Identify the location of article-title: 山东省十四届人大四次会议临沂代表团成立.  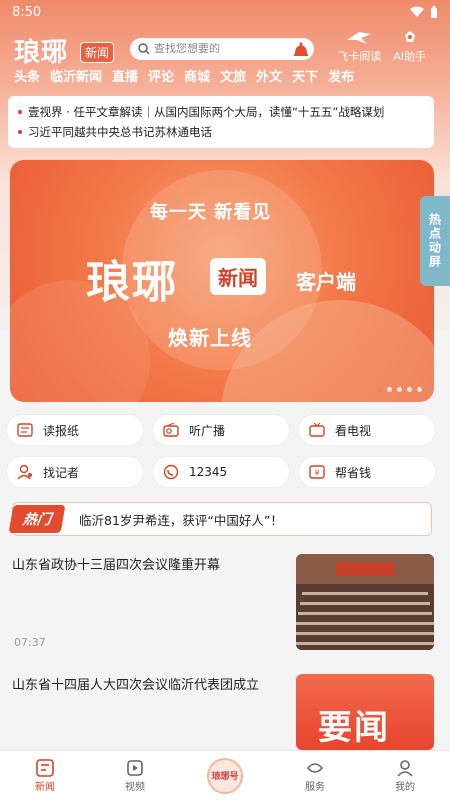
(136, 685).